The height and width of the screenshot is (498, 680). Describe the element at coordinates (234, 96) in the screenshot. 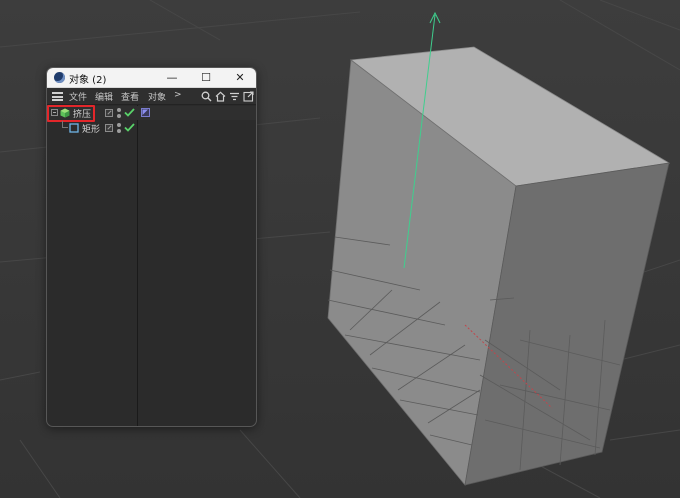

I see `filter-icon` at that location.